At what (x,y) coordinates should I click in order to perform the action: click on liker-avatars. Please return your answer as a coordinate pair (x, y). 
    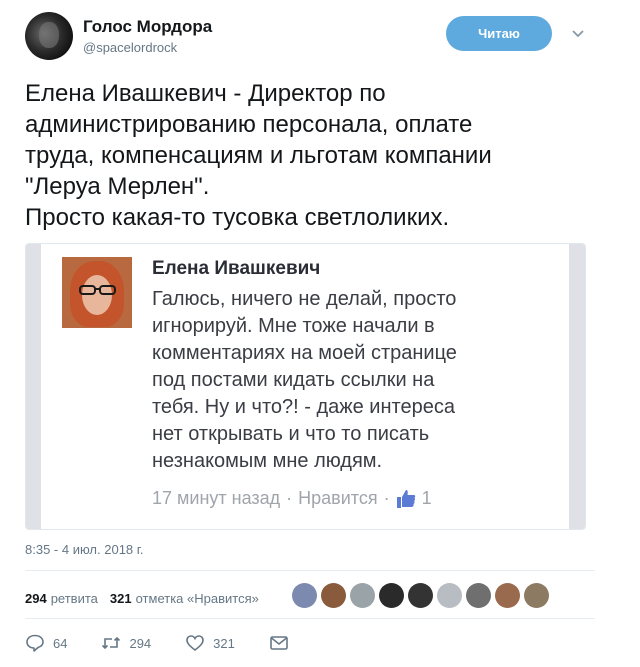
    Looking at the image, I should click on (420, 596).